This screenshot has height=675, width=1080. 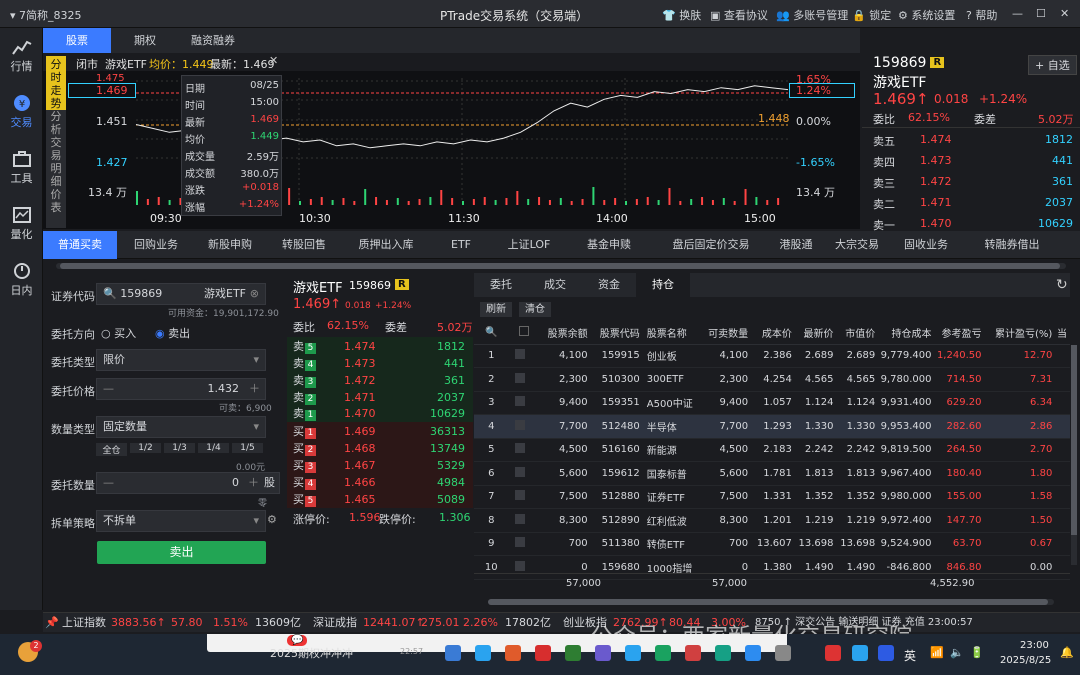 What do you see at coordinates (181, 360) in the screenshot?
I see `order-type-select: 限价 ▾` at bounding box center [181, 360].